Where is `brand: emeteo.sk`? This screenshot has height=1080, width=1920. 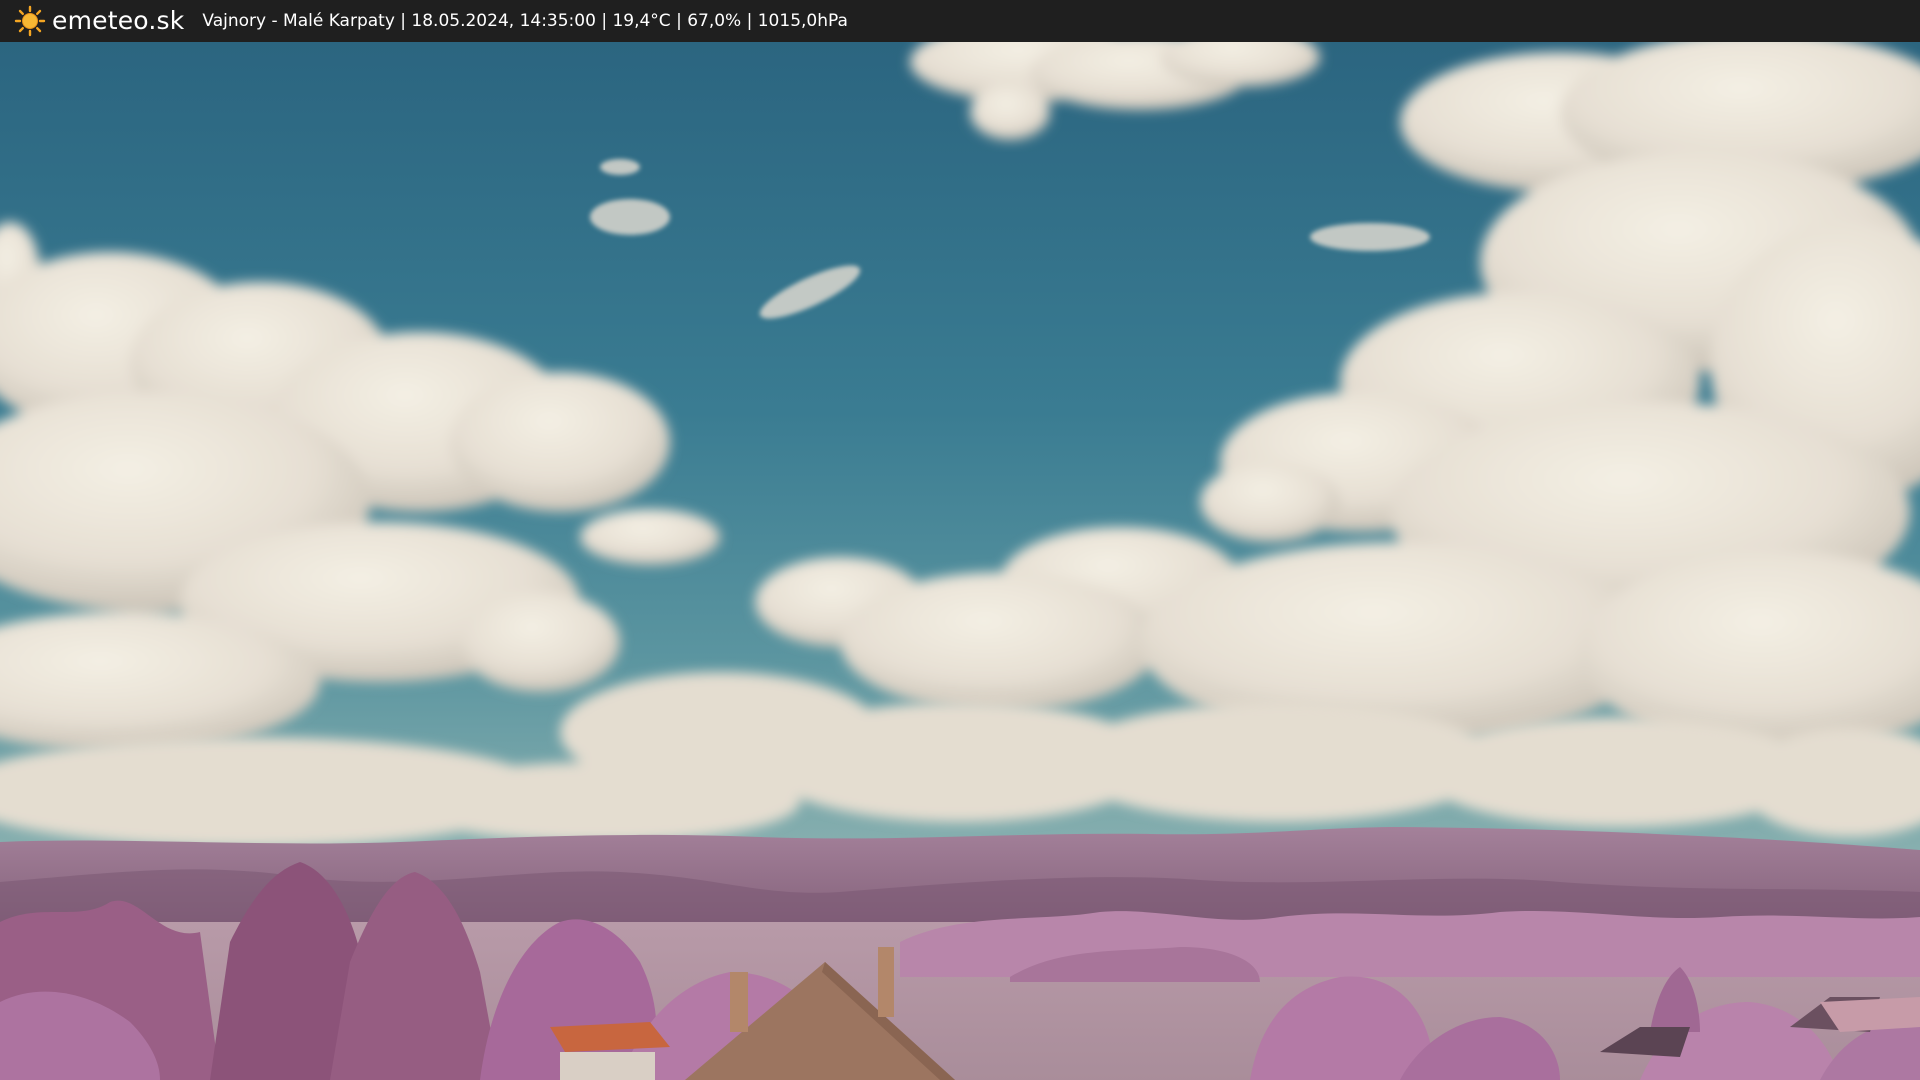
brand: emeteo.sk is located at coordinates (99, 21).